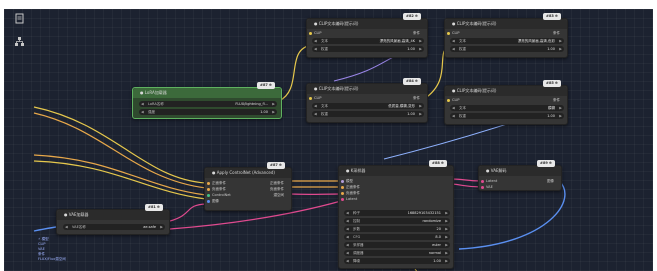  I want to click on widget-lora-name: ◀ LoRA名称 FLUX/lightning_fl... ▶, so click(208, 104).